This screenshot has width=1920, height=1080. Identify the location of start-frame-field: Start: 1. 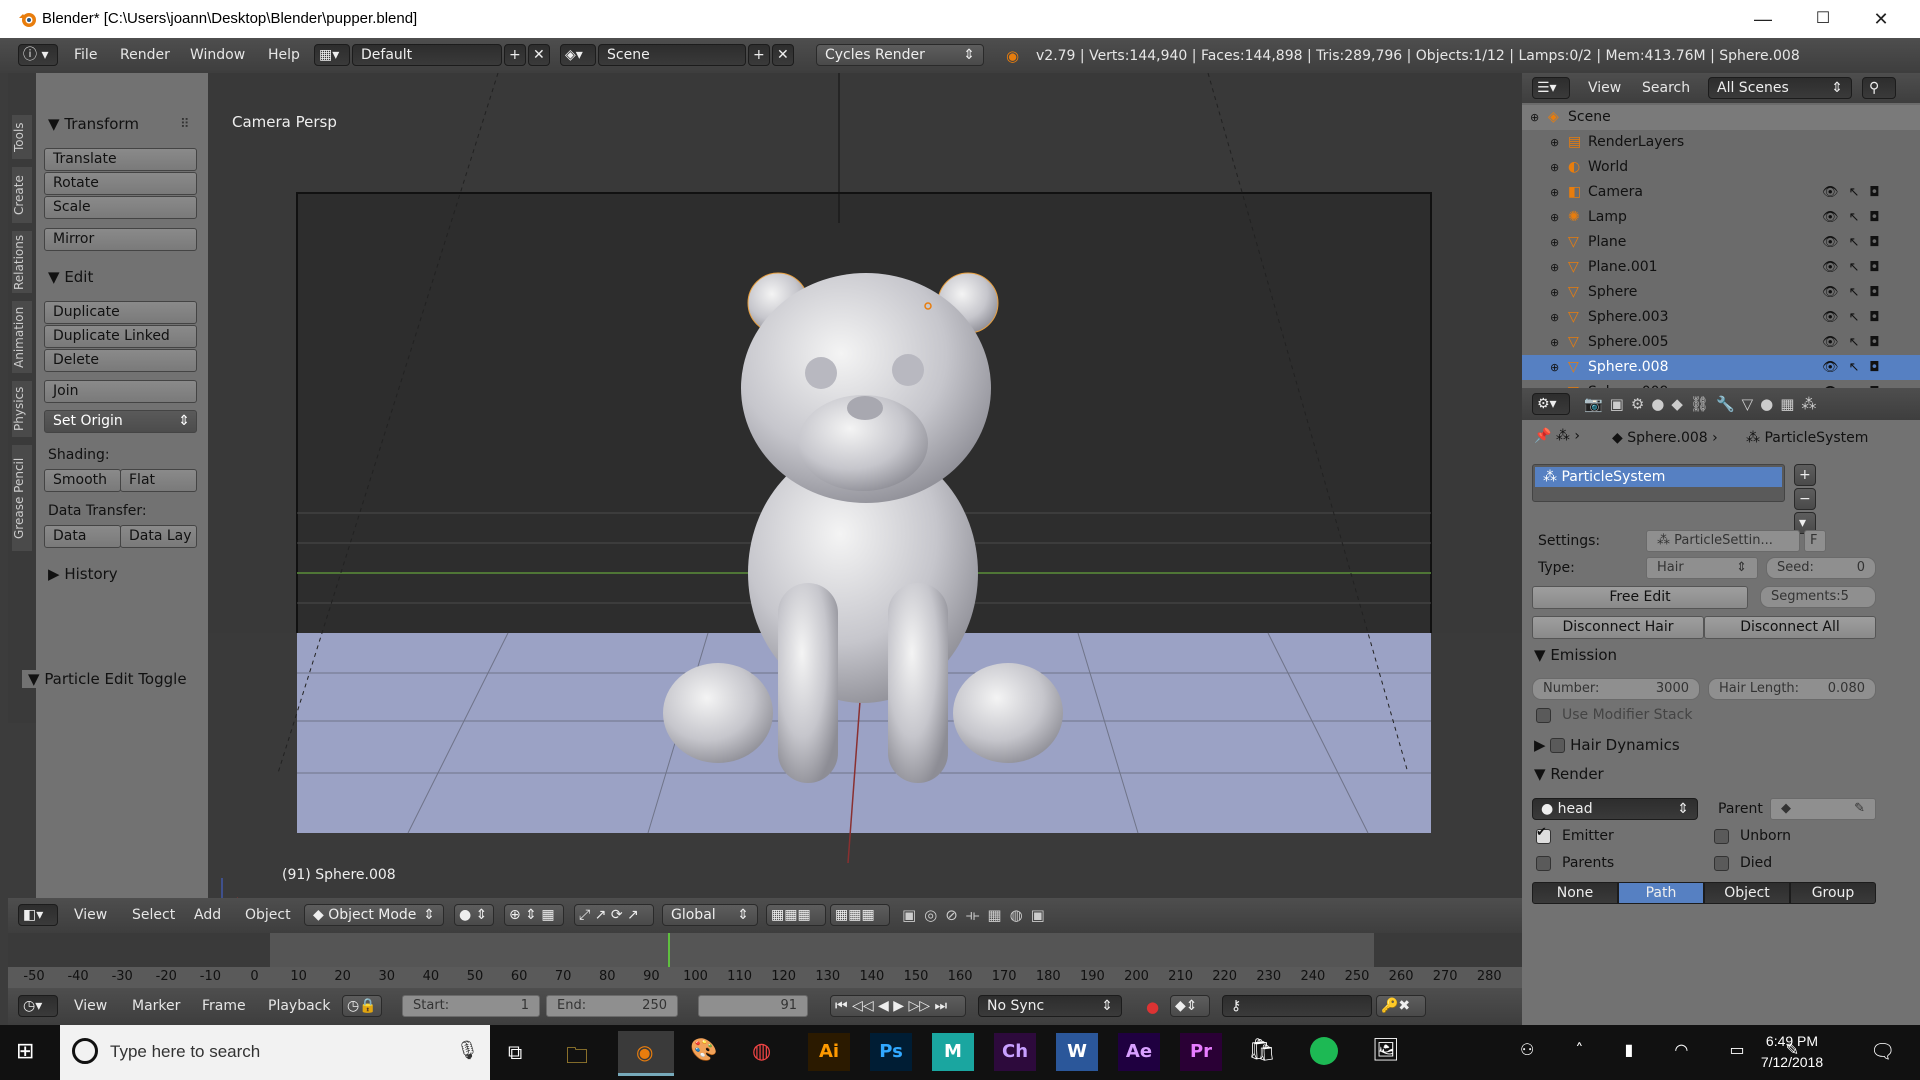
(471, 1006).